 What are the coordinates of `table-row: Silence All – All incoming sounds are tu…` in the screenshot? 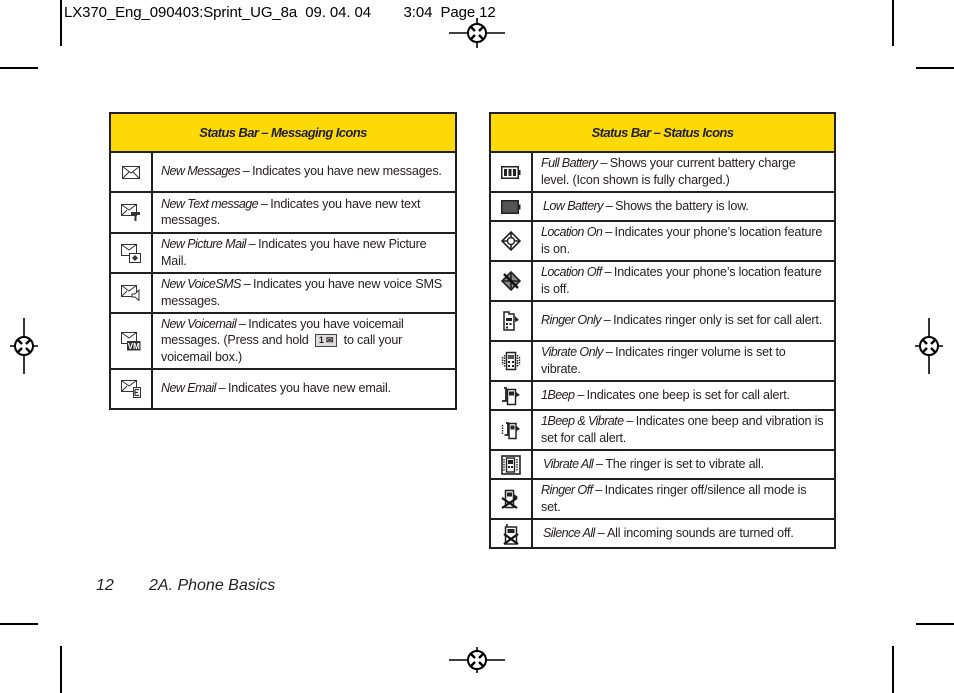 It's located at (662, 533).